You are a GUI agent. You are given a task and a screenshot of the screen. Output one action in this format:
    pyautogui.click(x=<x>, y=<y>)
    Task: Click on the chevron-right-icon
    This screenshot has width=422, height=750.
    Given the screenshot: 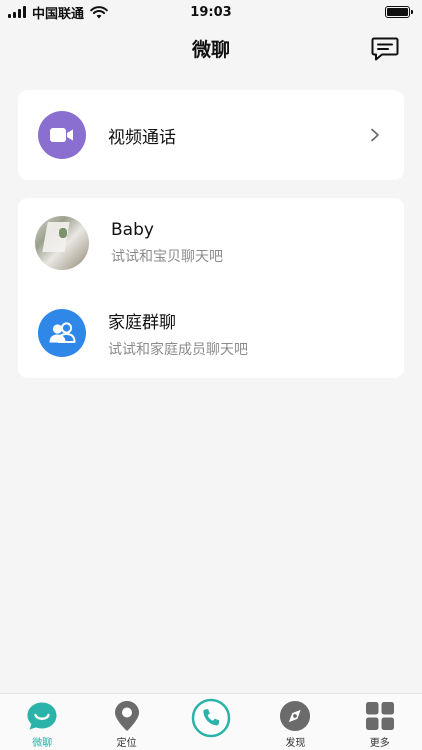 What is the action you would take?
    pyautogui.click(x=375, y=135)
    